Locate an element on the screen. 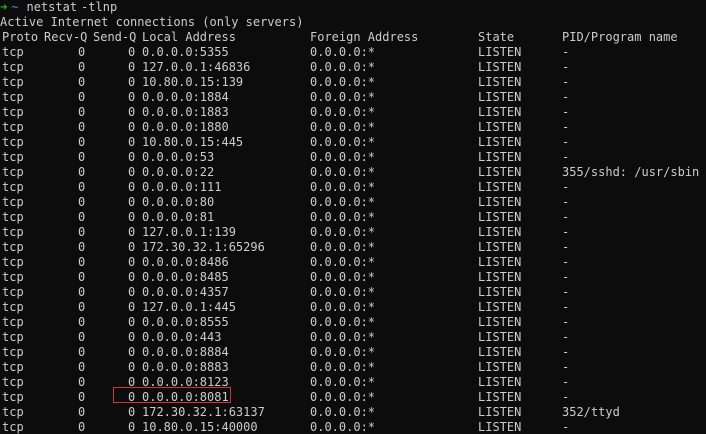 The height and width of the screenshot is (434, 706). command-args: -tlnp is located at coordinates (99, 7).